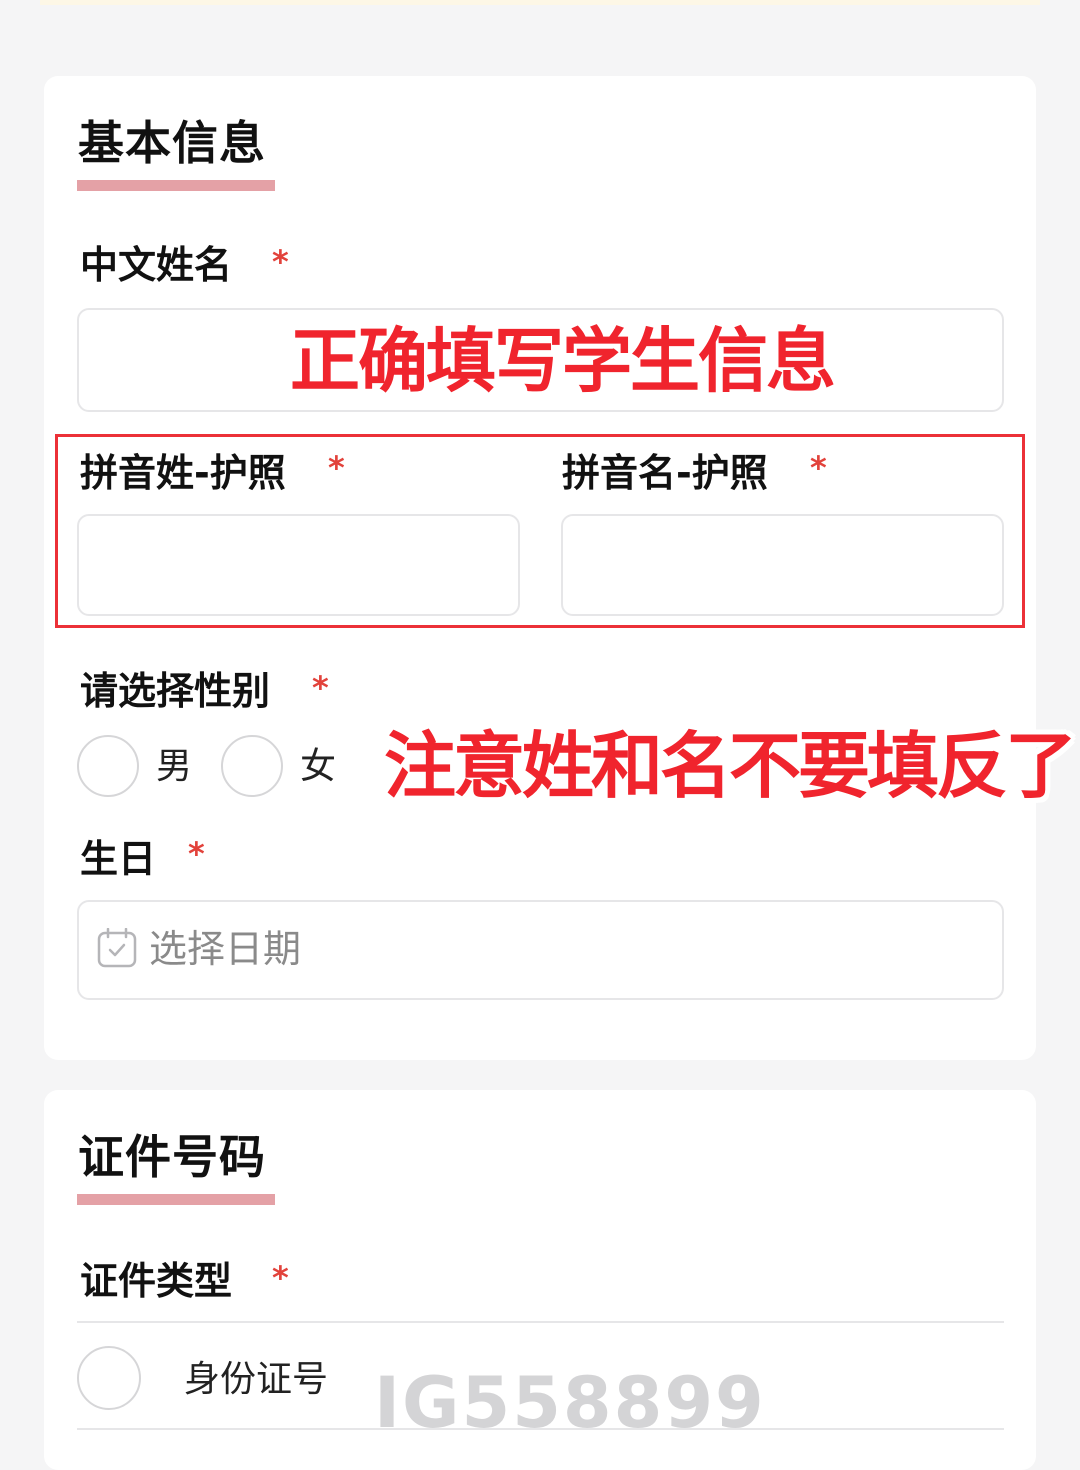 The height and width of the screenshot is (1470, 1080). What do you see at coordinates (109, 1378) in the screenshot?
I see `id-type-radio-id-card` at bounding box center [109, 1378].